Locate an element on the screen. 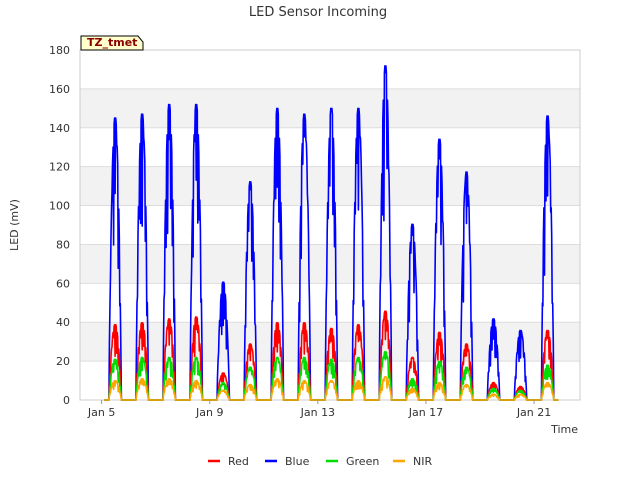  site-label-box: TZ_tmet is located at coordinates (112, 43).